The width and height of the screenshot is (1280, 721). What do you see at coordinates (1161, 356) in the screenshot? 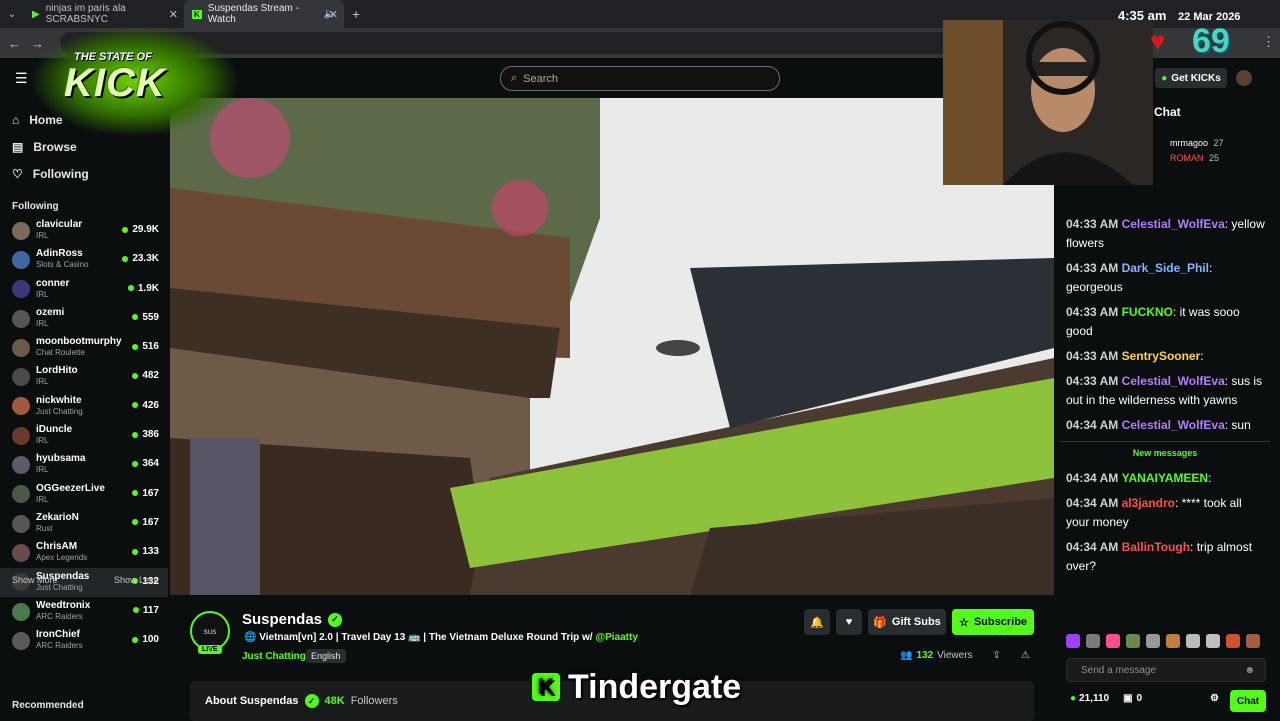
I see `chat-username: SentrySooner` at bounding box center [1161, 356].